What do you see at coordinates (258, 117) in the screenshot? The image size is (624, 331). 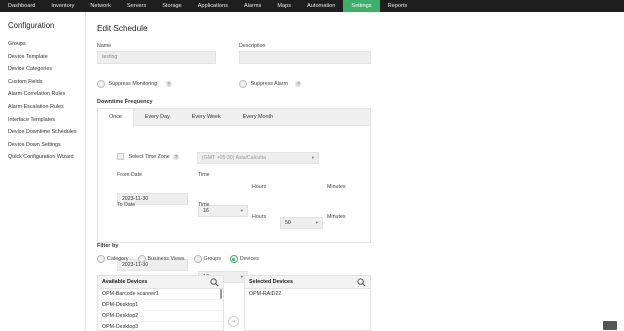 I see `tab-every-month: Every Month` at bounding box center [258, 117].